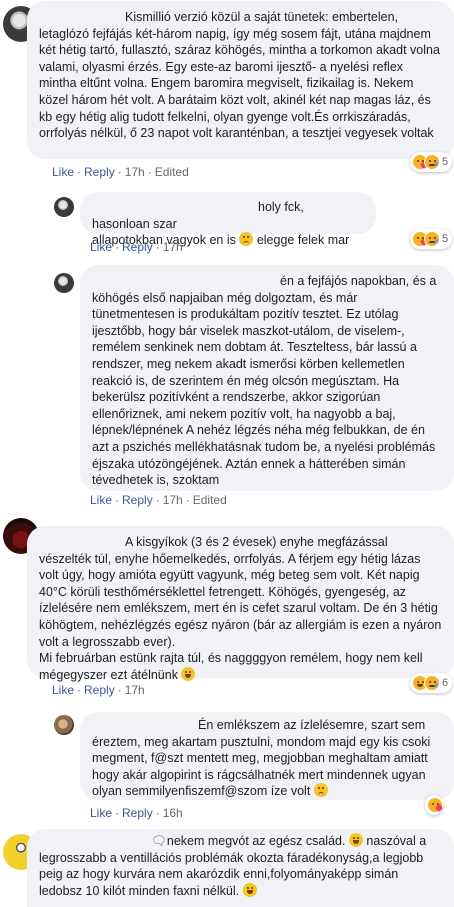 The width and height of the screenshot is (454, 907). I want to click on reaction-summary: 6, so click(431, 683).